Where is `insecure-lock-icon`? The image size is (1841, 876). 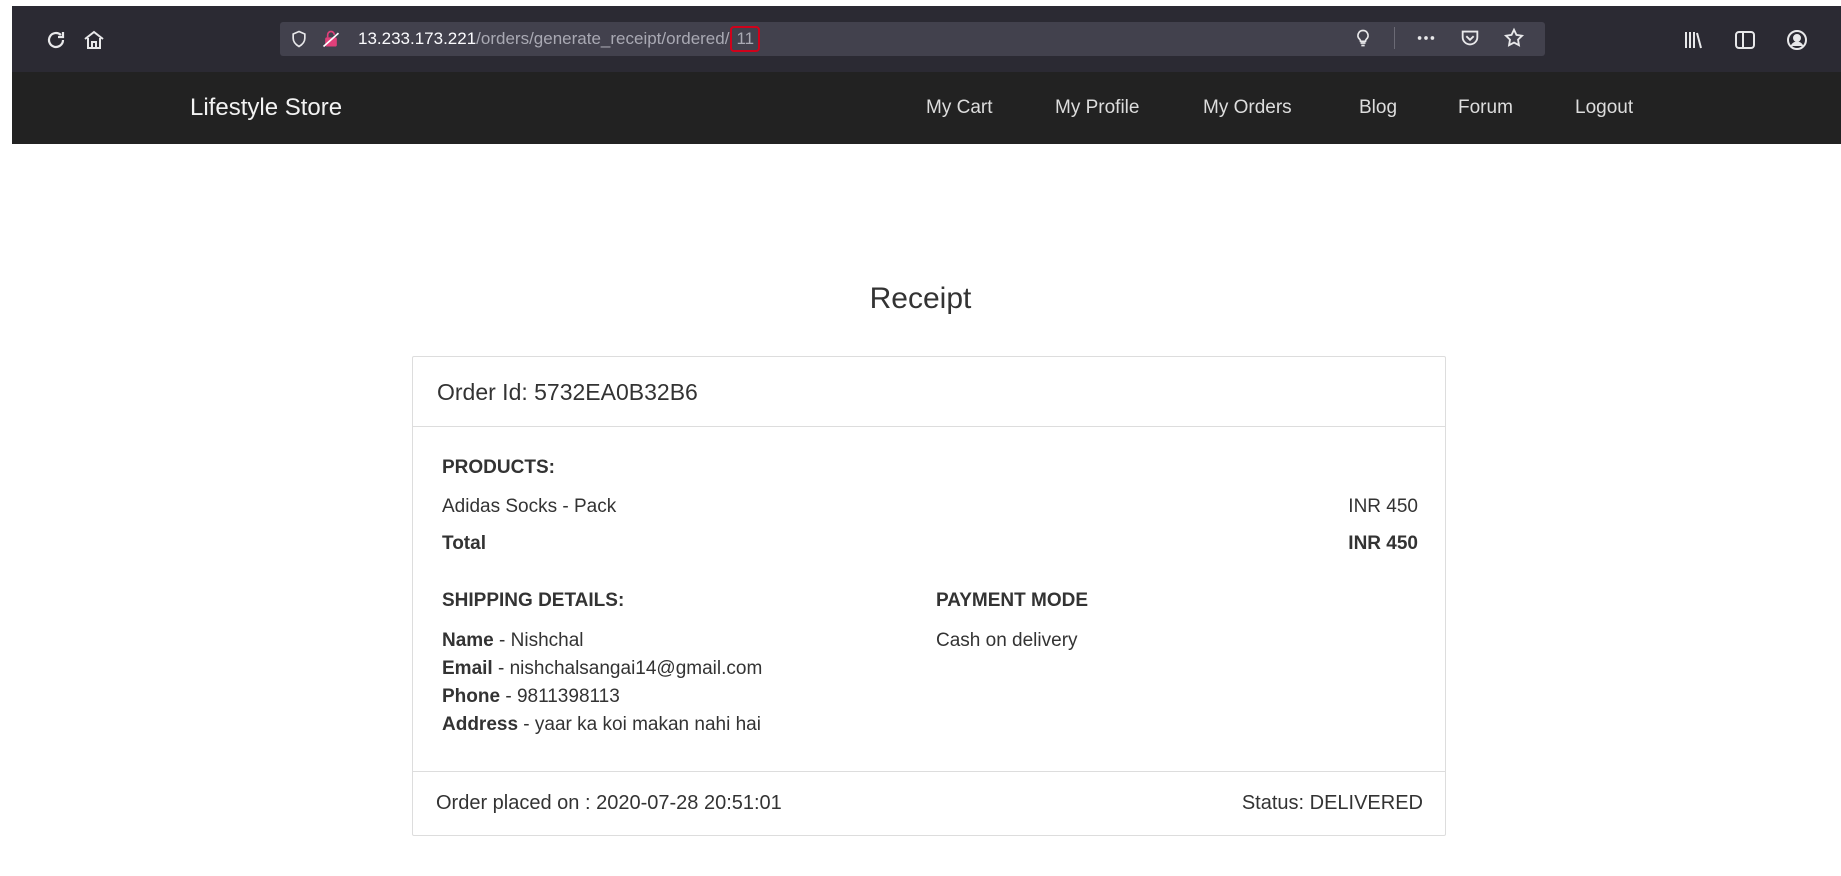
insecure-lock-icon is located at coordinates (331, 39).